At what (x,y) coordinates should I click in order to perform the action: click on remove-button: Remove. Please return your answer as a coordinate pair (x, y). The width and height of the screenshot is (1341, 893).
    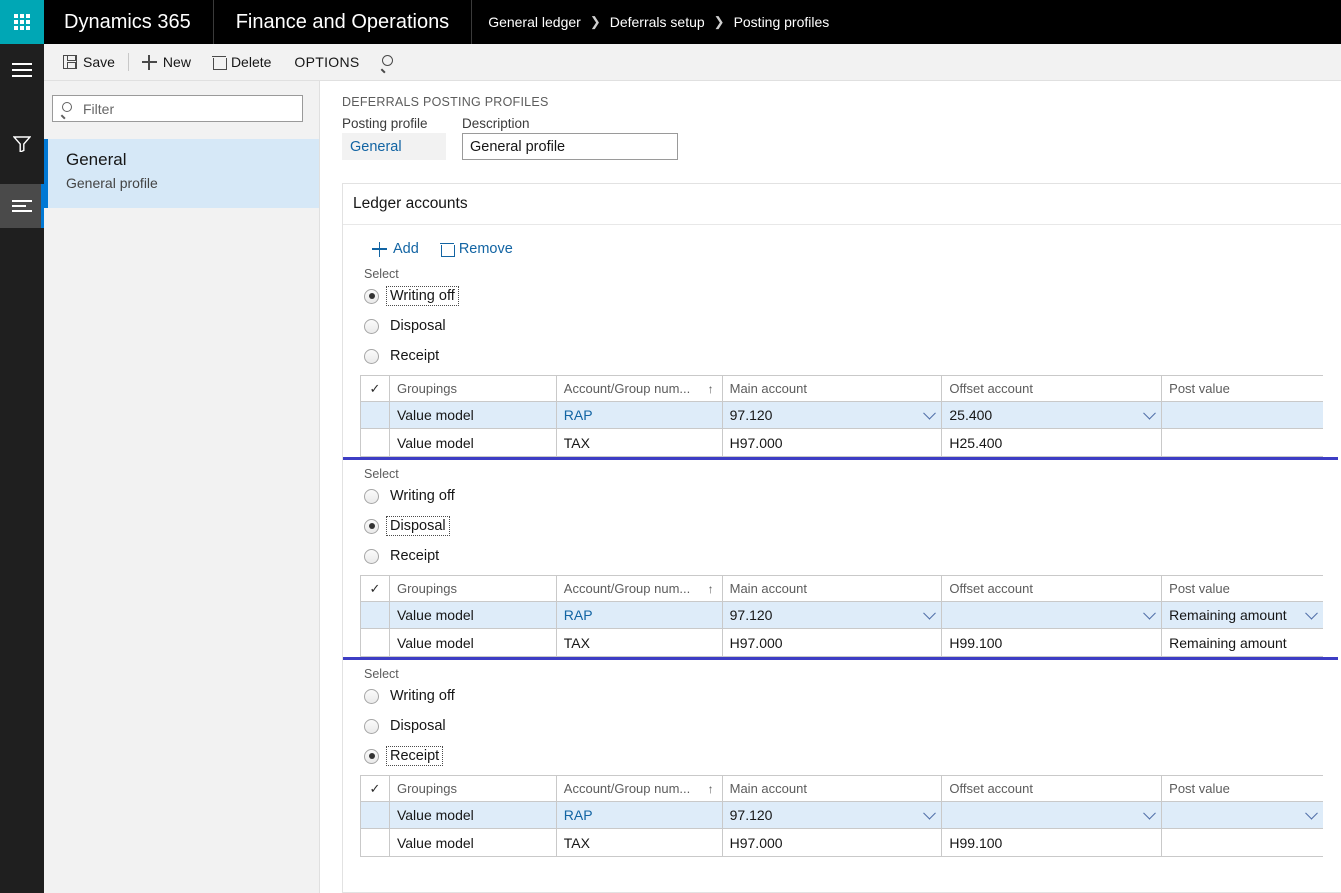
    Looking at the image, I should click on (477, 249).